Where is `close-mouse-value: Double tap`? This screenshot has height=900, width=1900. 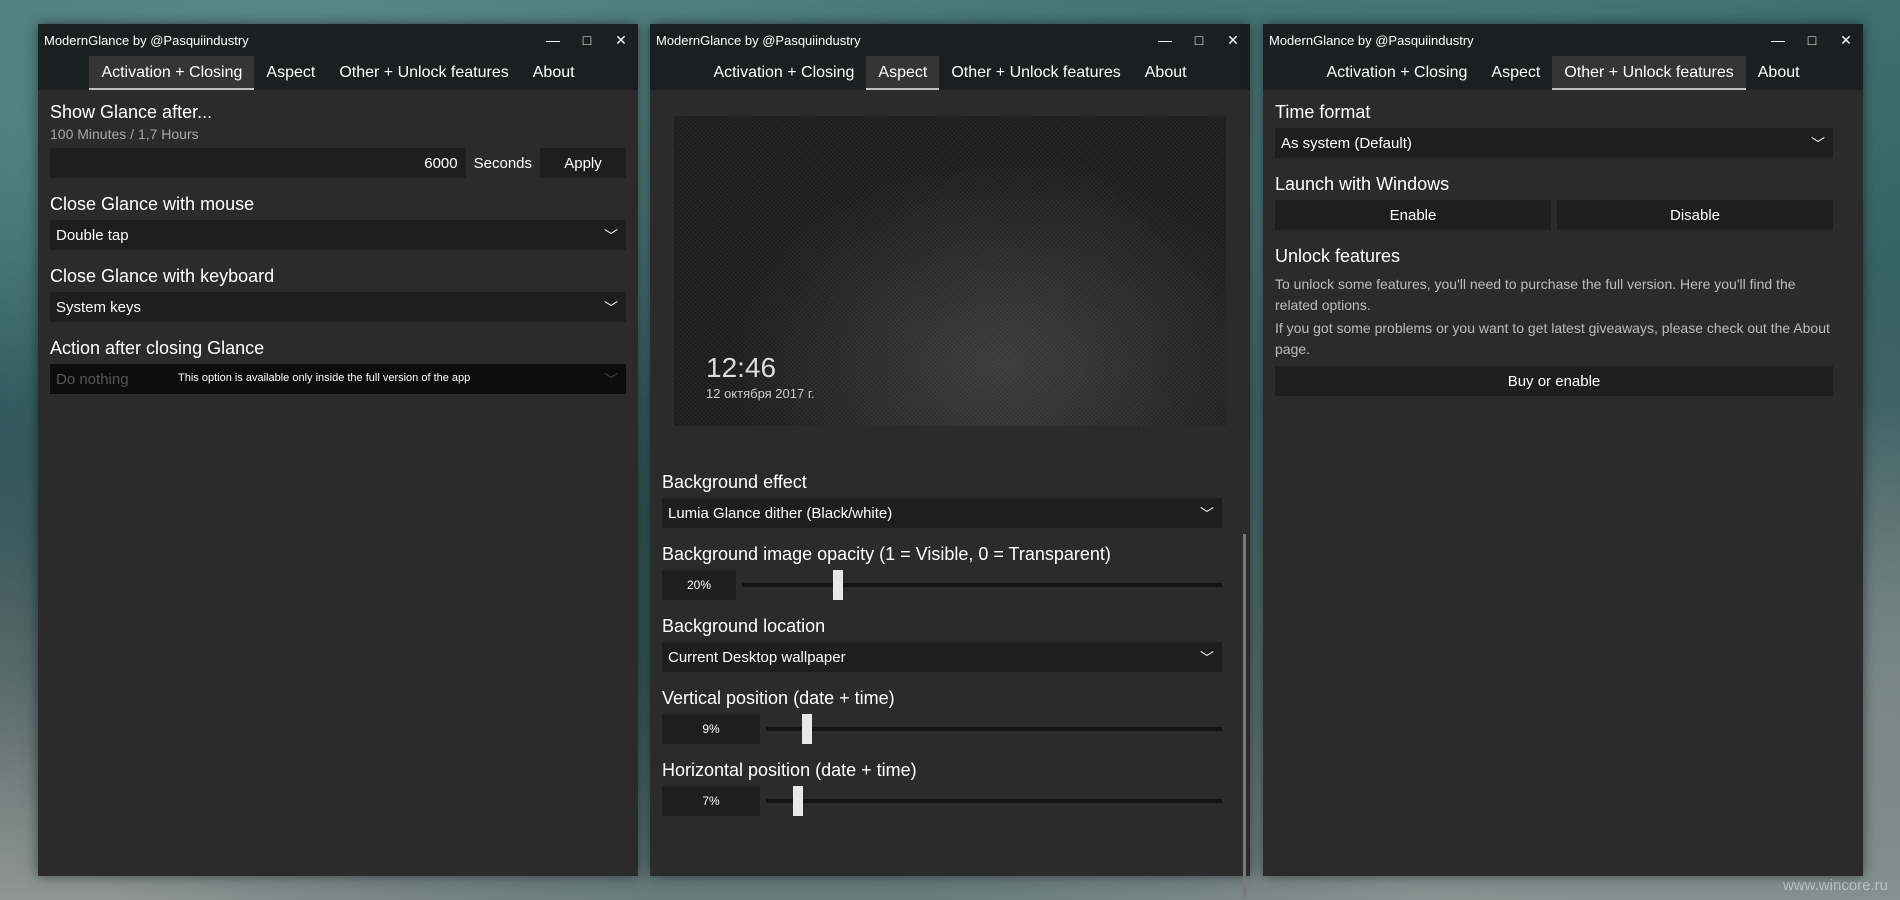 close-mouse-value: Double tap is located at coordinates (92, 235).